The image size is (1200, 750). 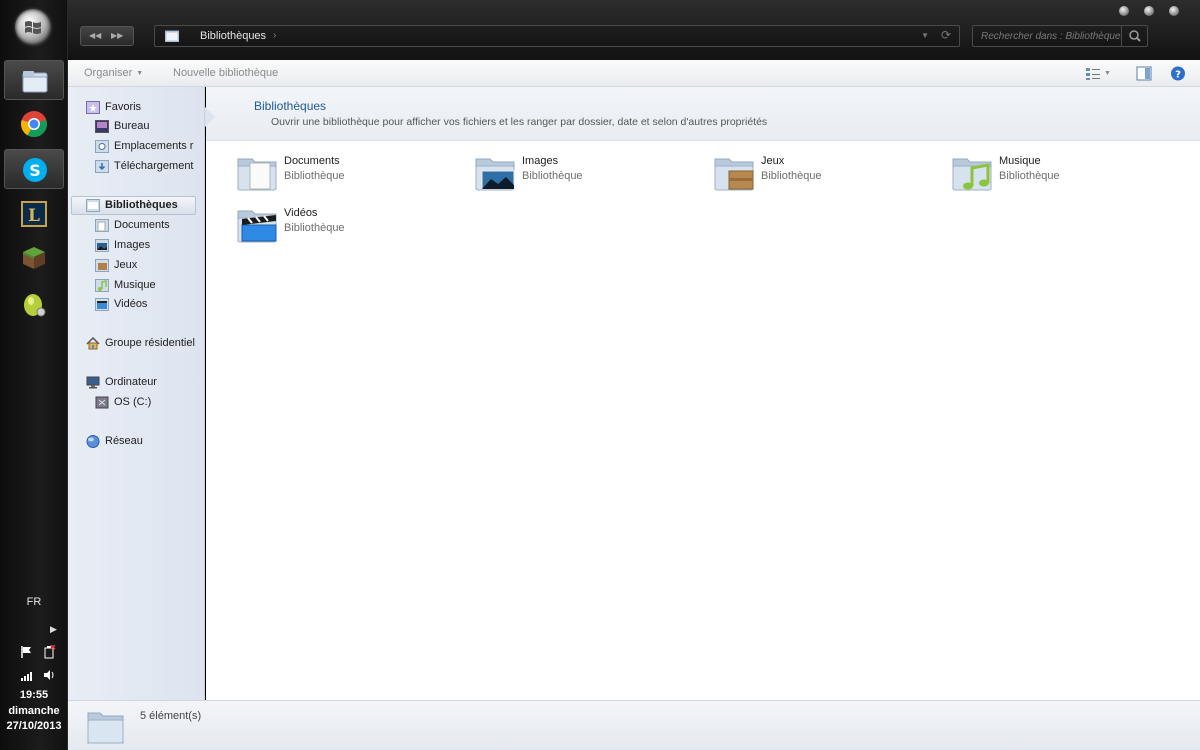 What do you see at coordinates (53, 629) in the screenshot?
I see `show-hidden-icons-chevron-icon: ▶` at bounding box center [53, 629].